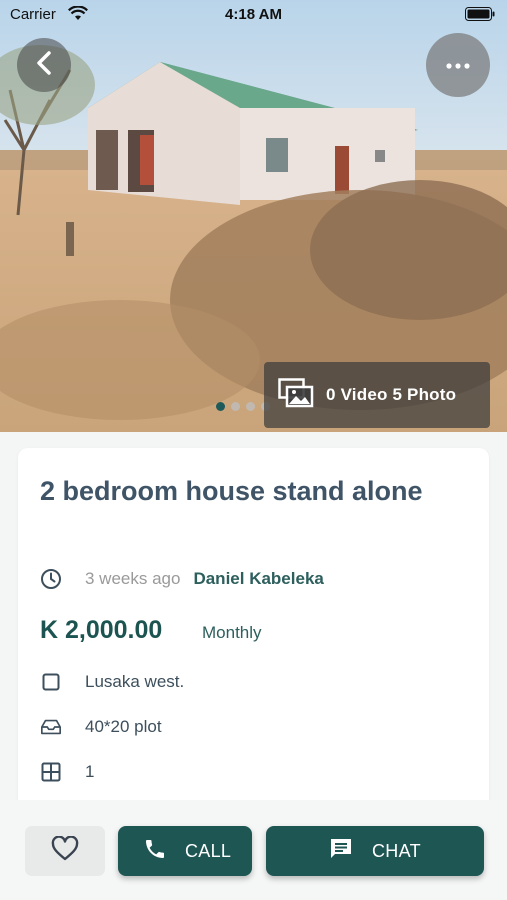 The height and width of the screenshot is (900, 507). Describe the element at coordinates (135, 681) in the screenshot. I see `location-text: Lusaka west.` at that location.